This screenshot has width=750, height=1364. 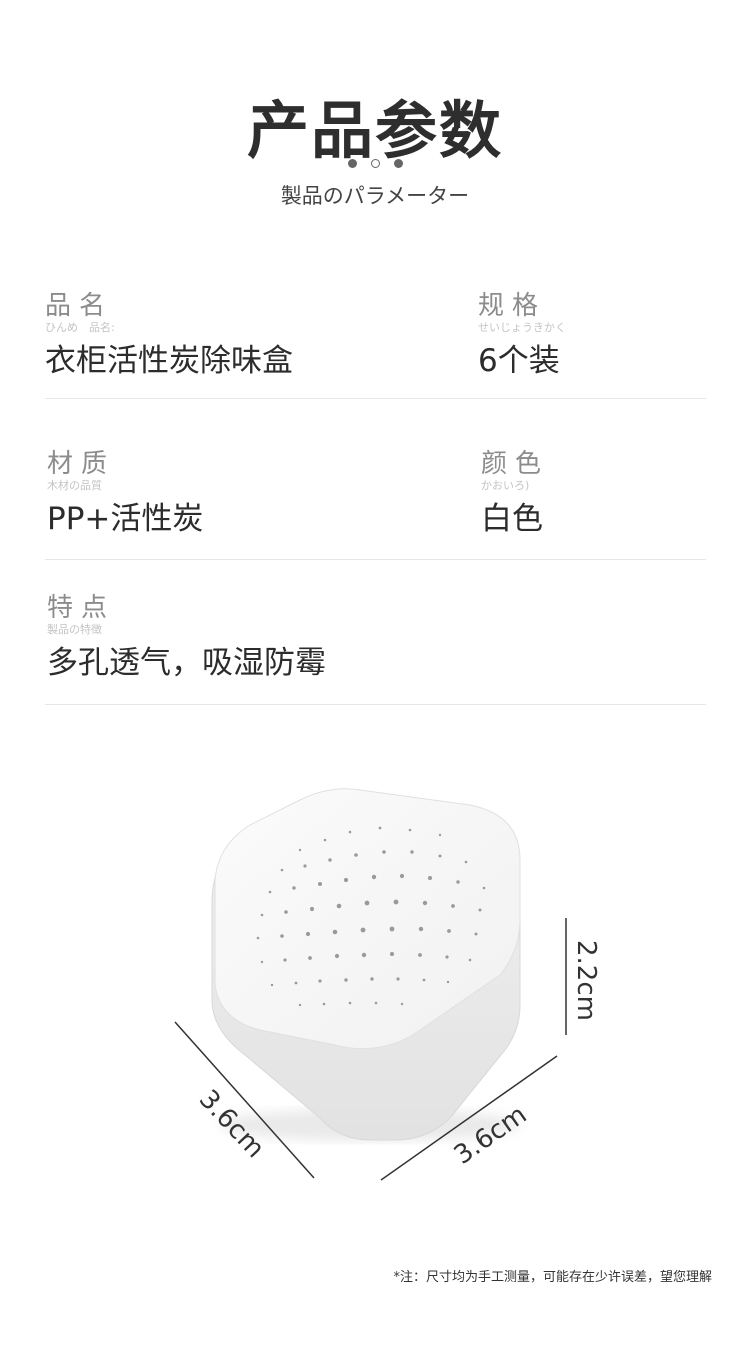 What do you see at coordinates (375, 196) in the screenshot?
I see `page-subtitle: 製品のパラメーター` at bounding box center [375, 196].